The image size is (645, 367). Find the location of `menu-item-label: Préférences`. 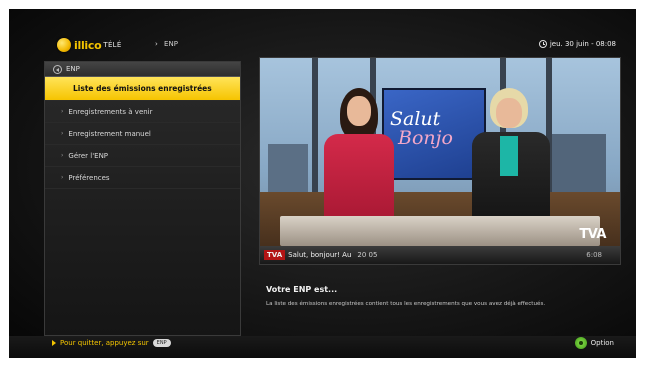

menu-item-label: Préférences is located at coordinates (89, 177).